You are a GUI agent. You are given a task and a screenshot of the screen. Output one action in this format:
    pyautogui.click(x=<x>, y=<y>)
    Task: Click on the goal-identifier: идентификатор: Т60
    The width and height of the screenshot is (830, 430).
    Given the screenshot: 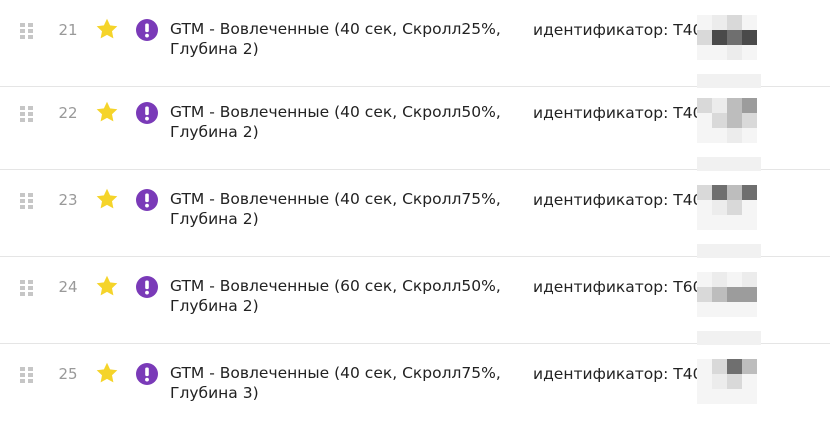 What is the action you would take?
    pyautogui.click(x=618, y=287)
    